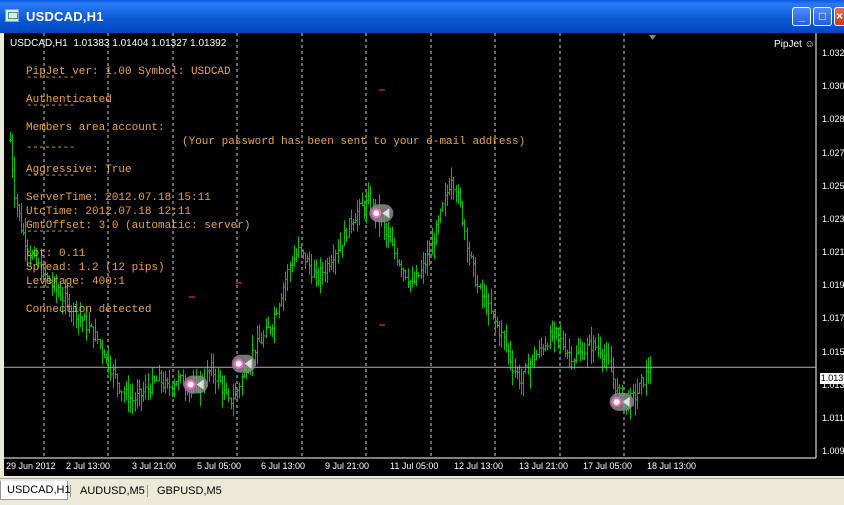 Image resolution: width=844 pixels, height=505 pixels. I want to click on info-line: Connection detected, so click(89, 310).